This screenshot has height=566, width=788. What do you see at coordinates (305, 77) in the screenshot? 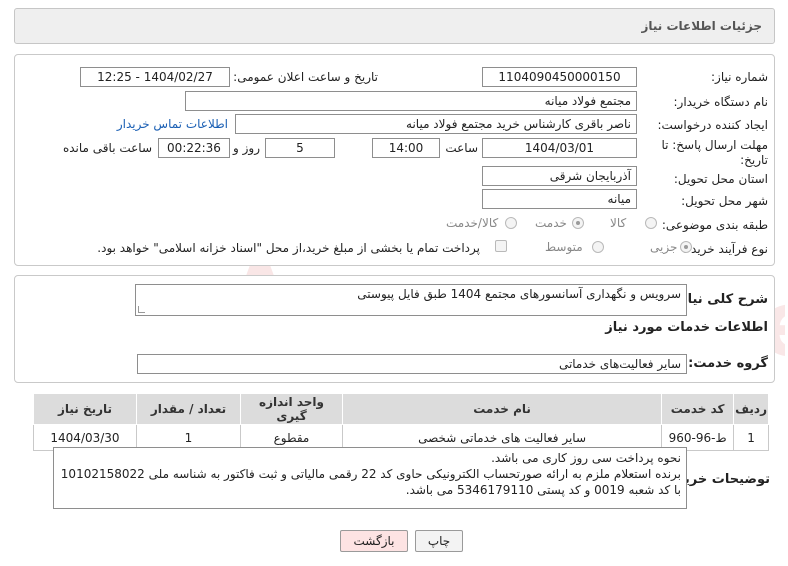
I see `announce-label: تاریخ و ساعت اعلان عمومی:` at bounding box center [305, 77].